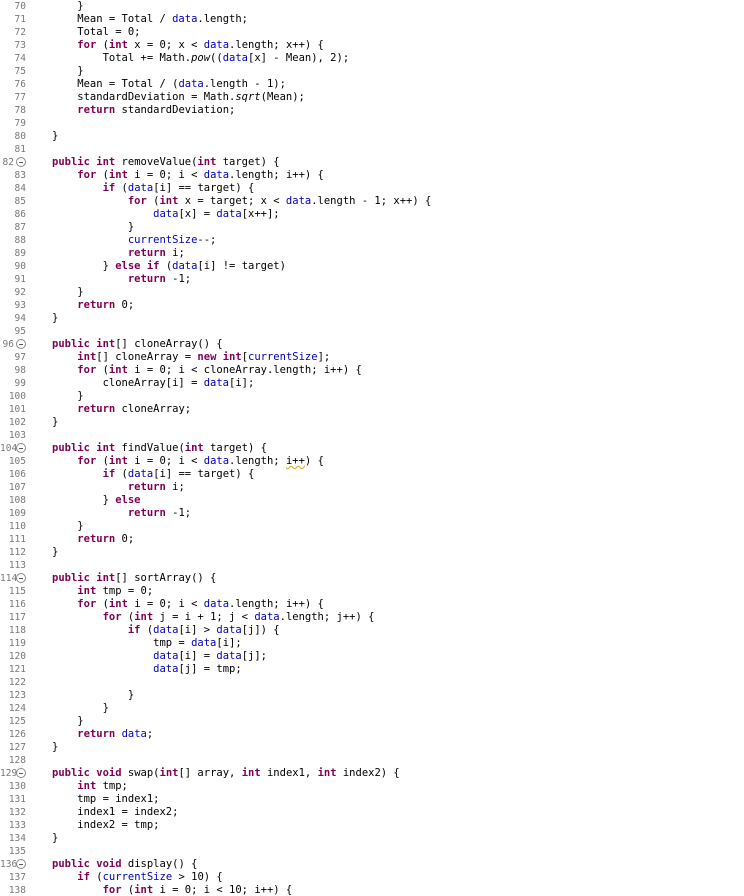 This screenshot has width=744, height=896. I want to click on code-line: 72 Total = 0;, so click(372, 32).